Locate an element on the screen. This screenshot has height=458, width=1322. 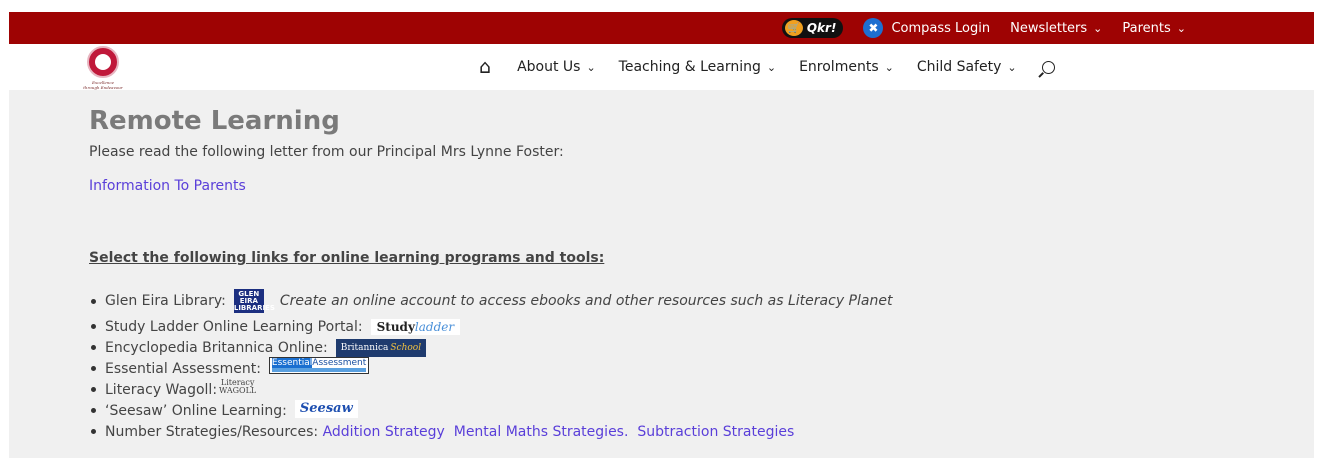
search-icon is located at coordinates (1048, 67).